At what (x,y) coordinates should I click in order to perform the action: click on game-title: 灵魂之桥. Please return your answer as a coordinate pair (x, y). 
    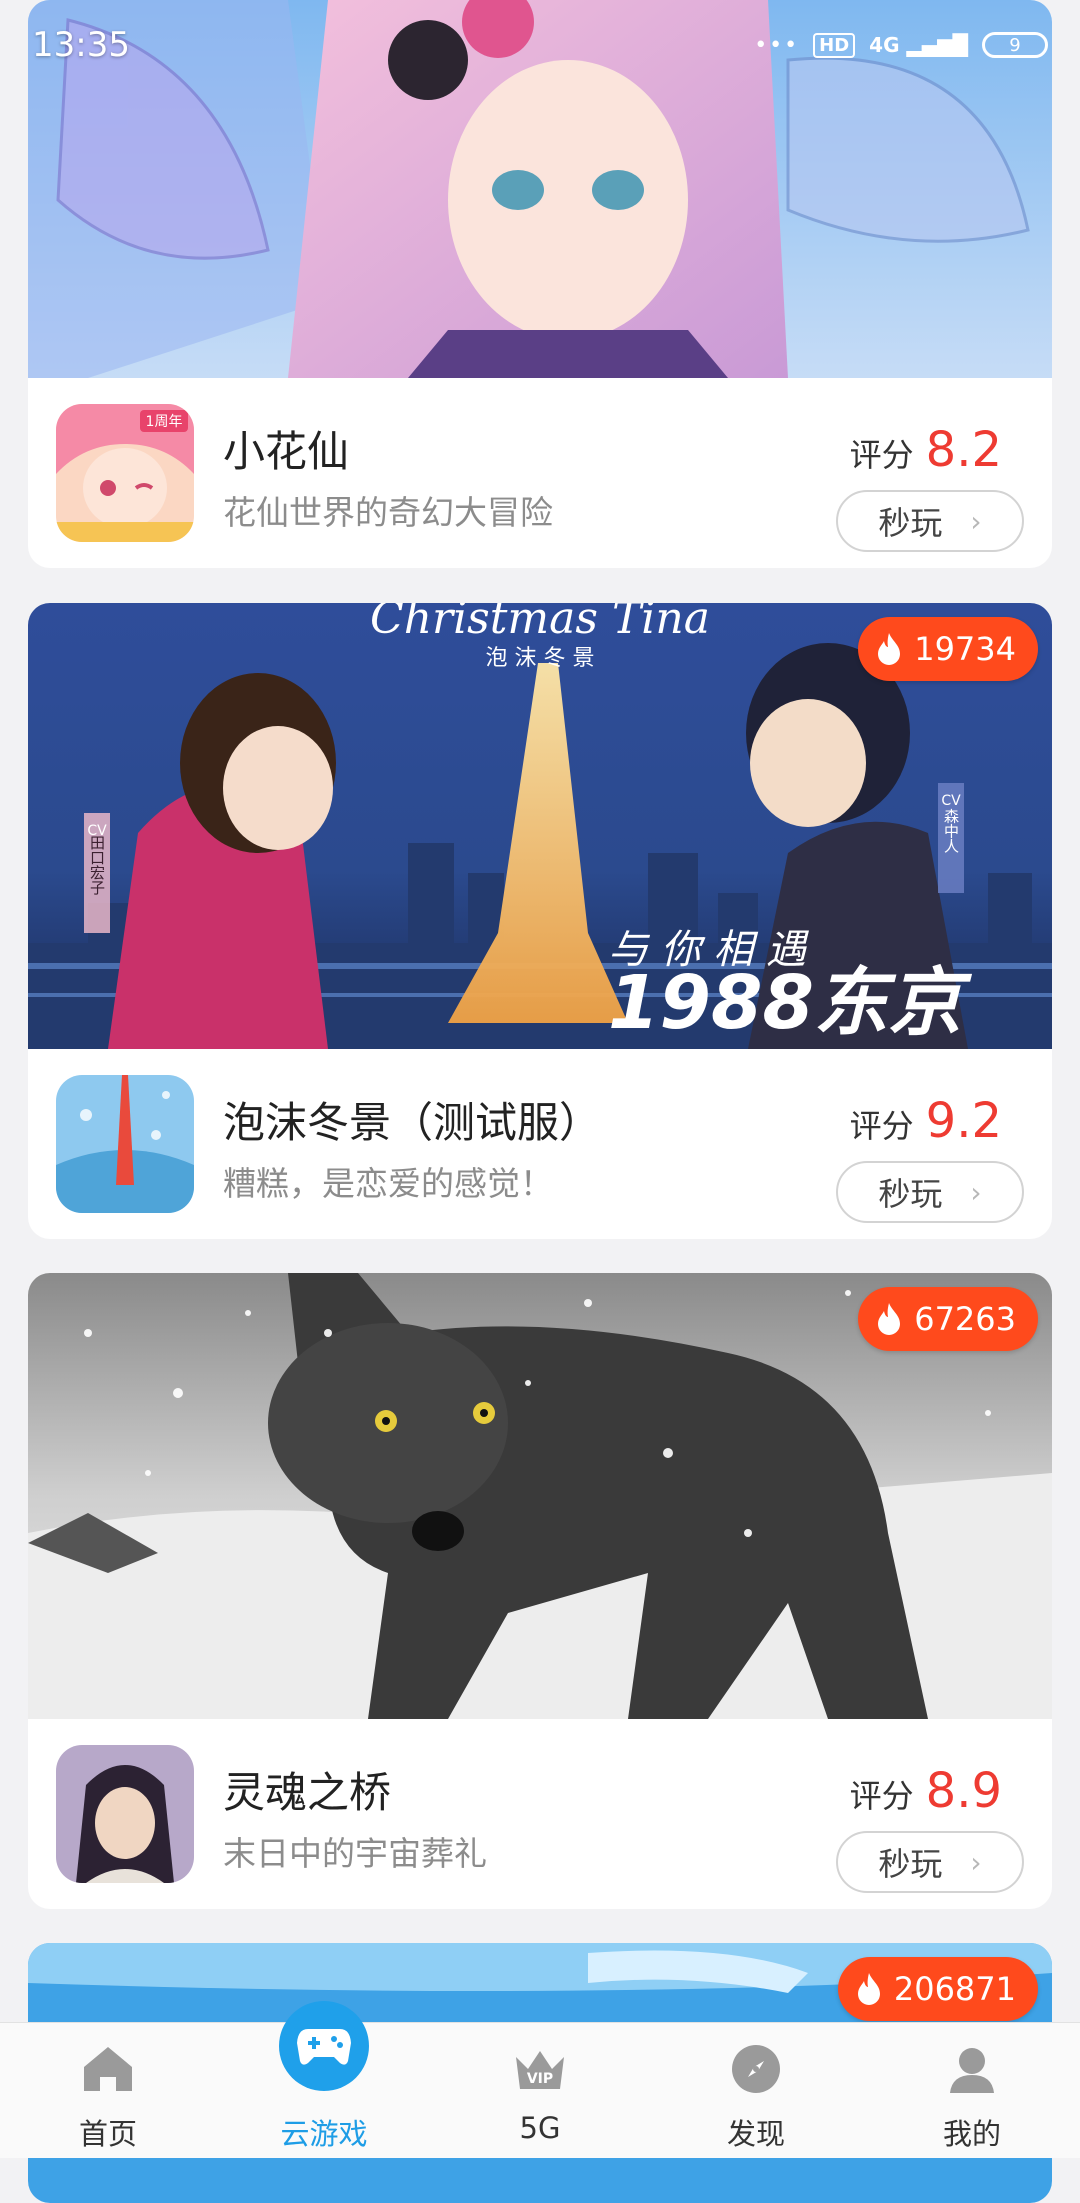
    Looking at the image, I should click on (307, 1792).